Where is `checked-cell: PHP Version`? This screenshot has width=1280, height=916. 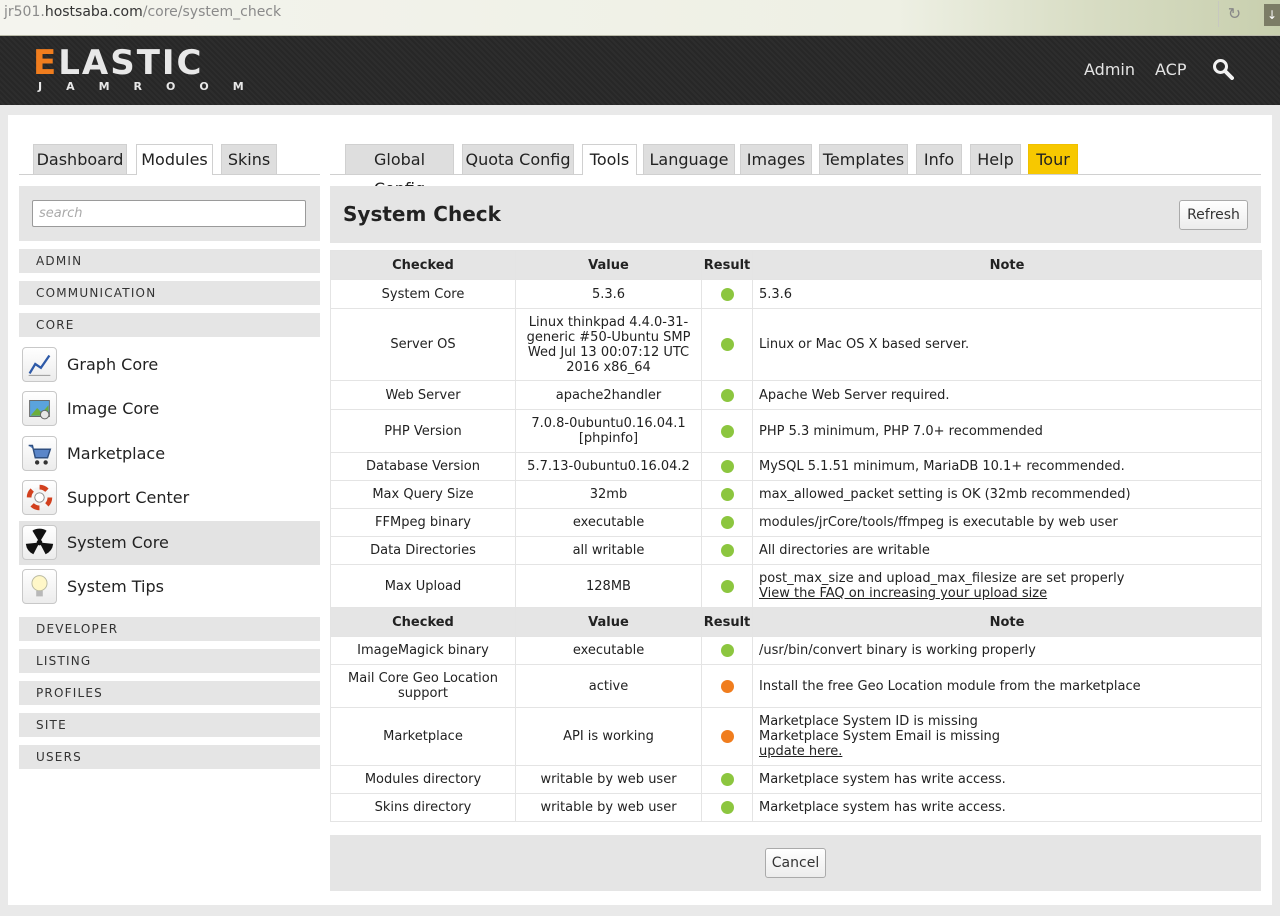
checked-cell: PHP Version is located at coordinates (423, 431).